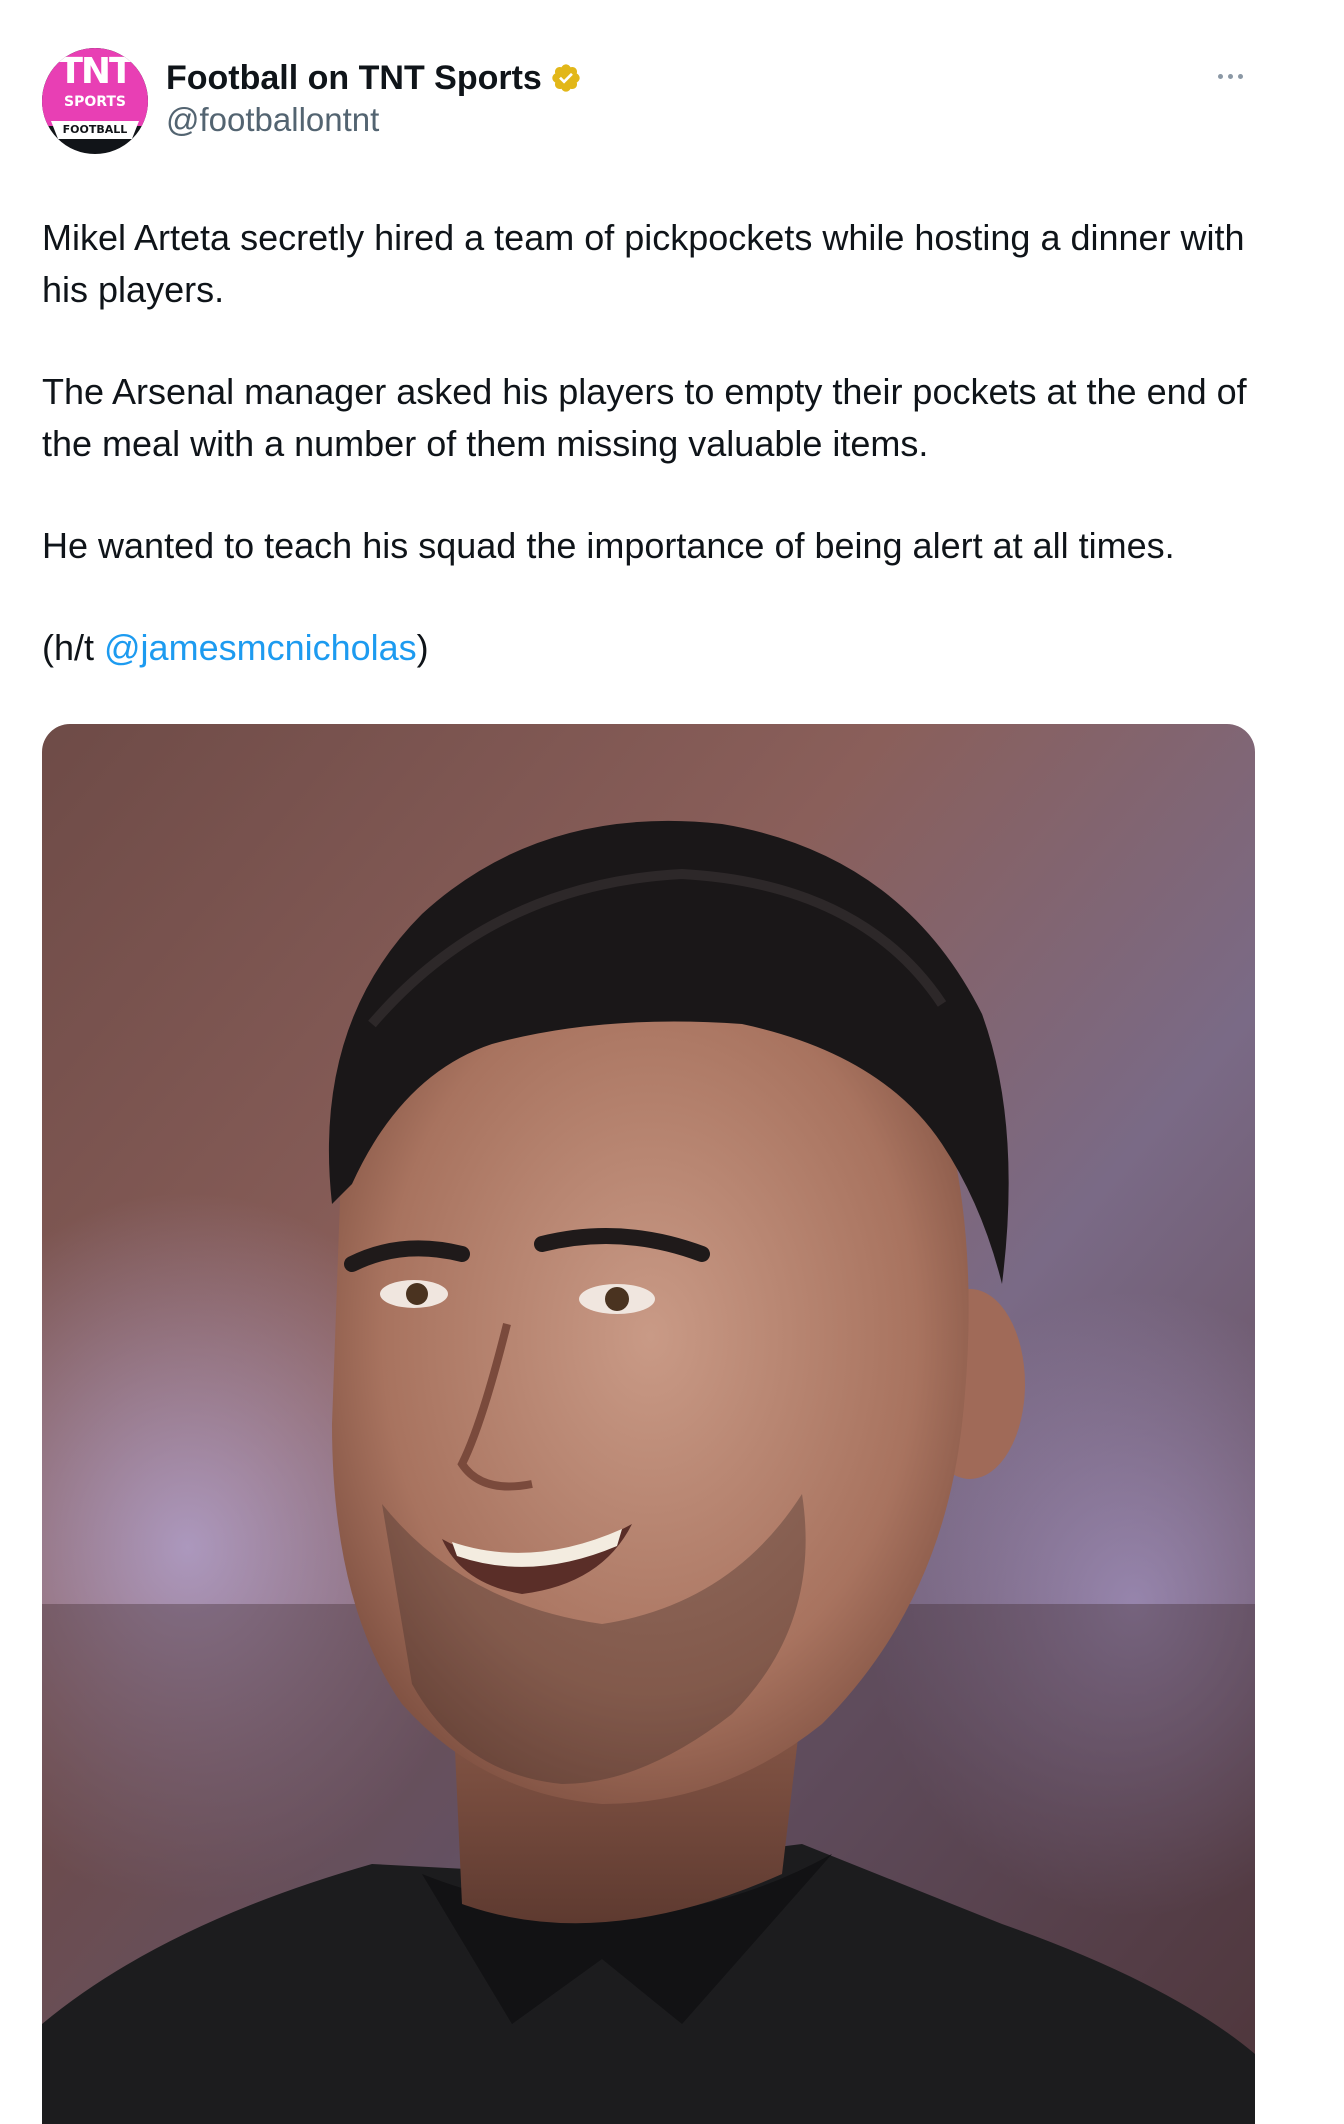  I want to click on credit-prefix: (h/t, so click(73, 647).